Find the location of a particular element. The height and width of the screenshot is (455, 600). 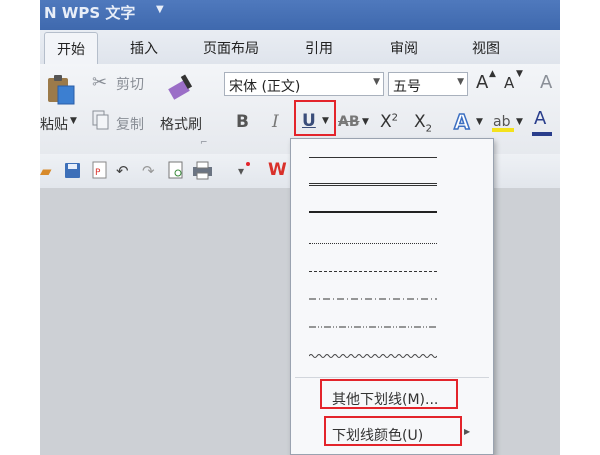

font-color-swatch is located at coordinates (542, 134).